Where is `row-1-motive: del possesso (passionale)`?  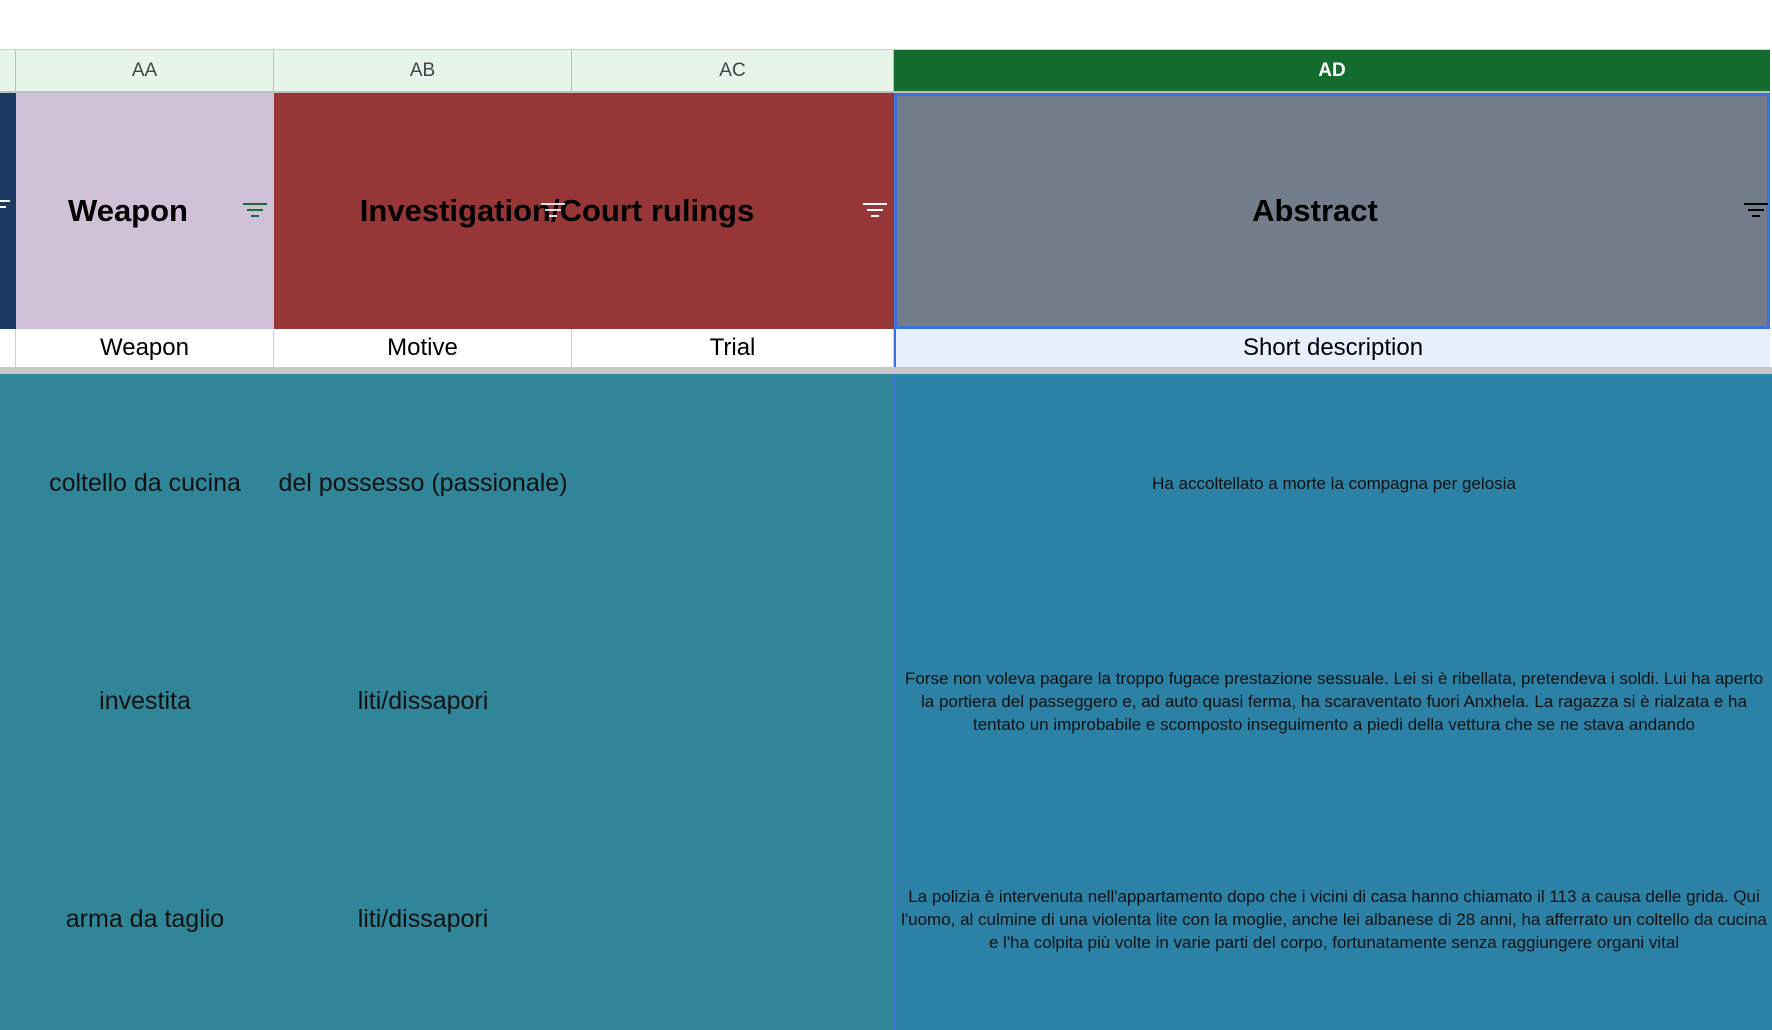 row-1-motive: del possesso (passionale) is located at coordinates (423, 483).